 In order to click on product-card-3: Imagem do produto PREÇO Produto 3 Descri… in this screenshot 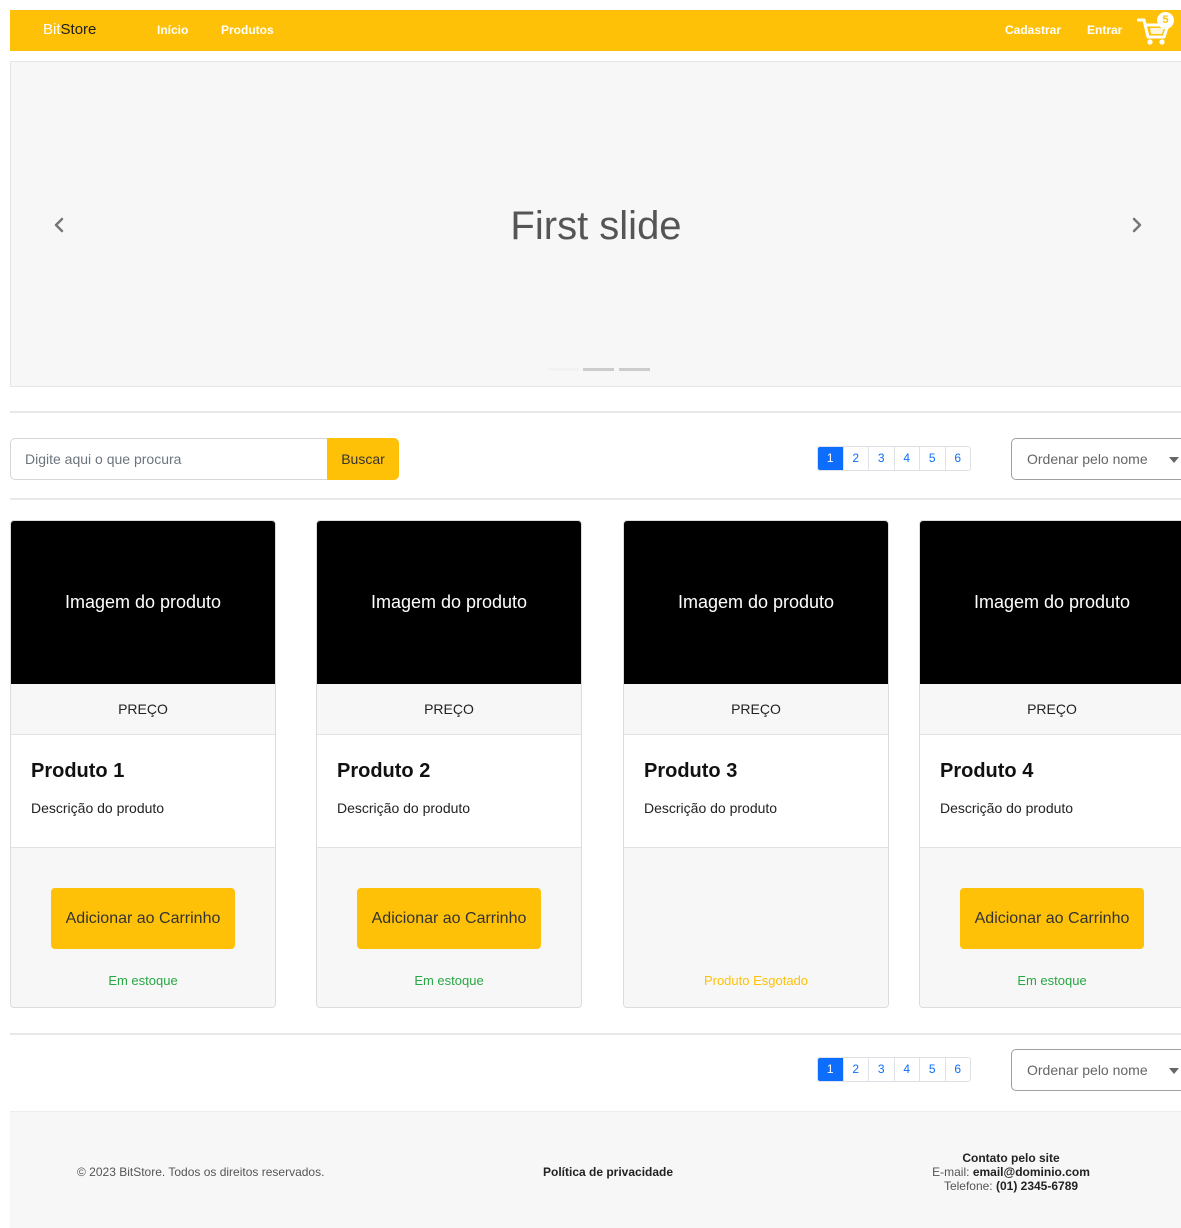, I will do `click(756, 764)`.